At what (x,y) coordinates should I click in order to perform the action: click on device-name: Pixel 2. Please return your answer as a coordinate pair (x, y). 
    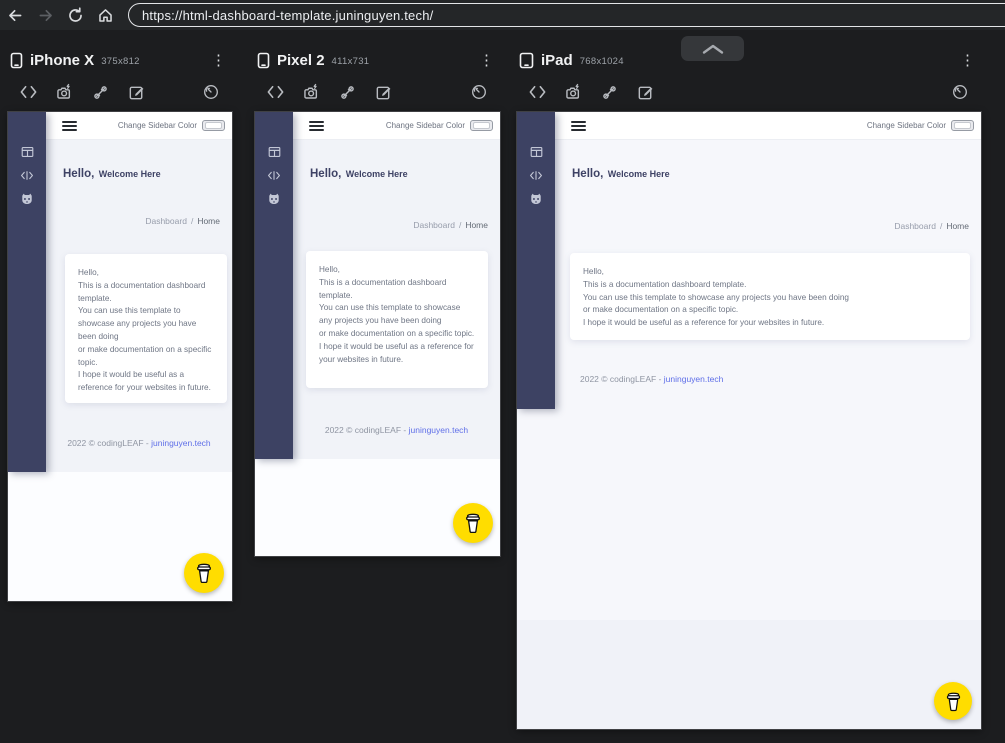
    Looking at the image, I should click on (301, 60).